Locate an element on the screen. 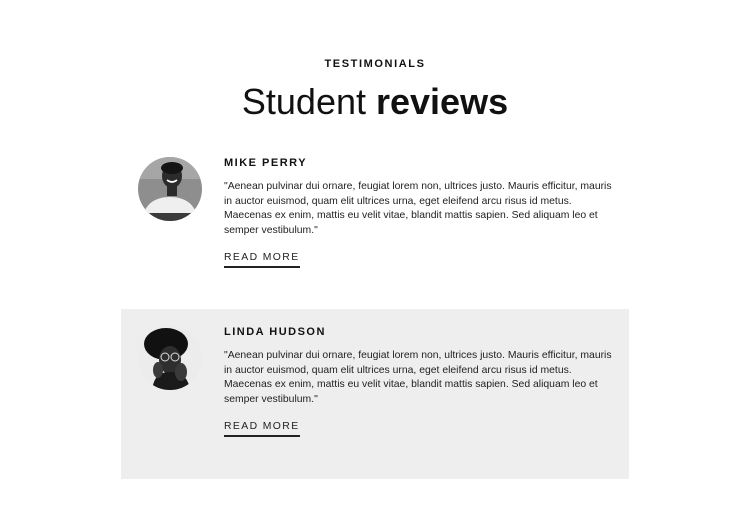 This screenshot has height=529, width=750. section-title: Student reviews is located at coordinates (375, 102).